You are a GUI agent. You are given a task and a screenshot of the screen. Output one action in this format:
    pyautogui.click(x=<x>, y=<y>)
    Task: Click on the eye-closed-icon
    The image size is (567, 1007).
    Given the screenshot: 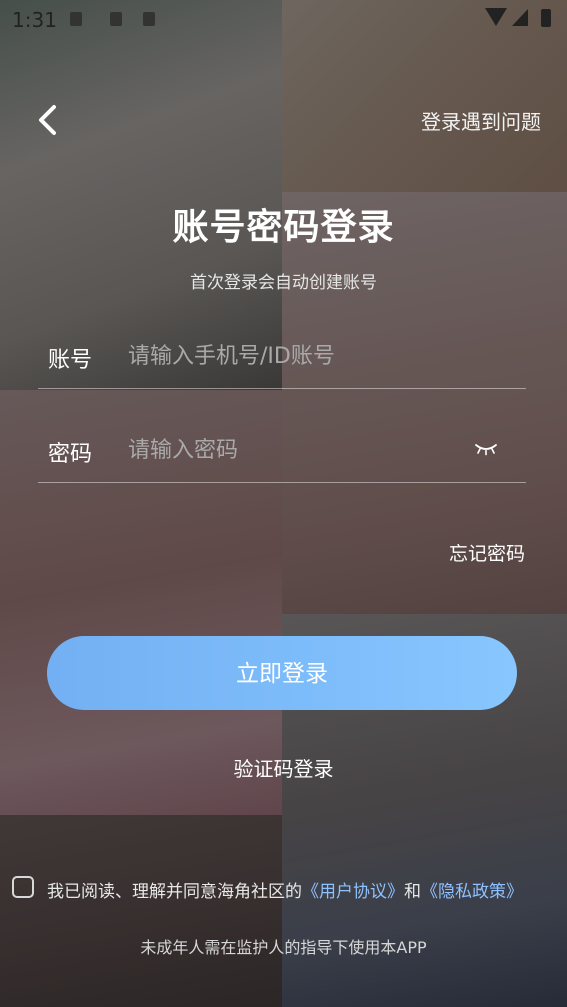 What is the action you would take?
    pyautogui.click(x=486, y=449)
    